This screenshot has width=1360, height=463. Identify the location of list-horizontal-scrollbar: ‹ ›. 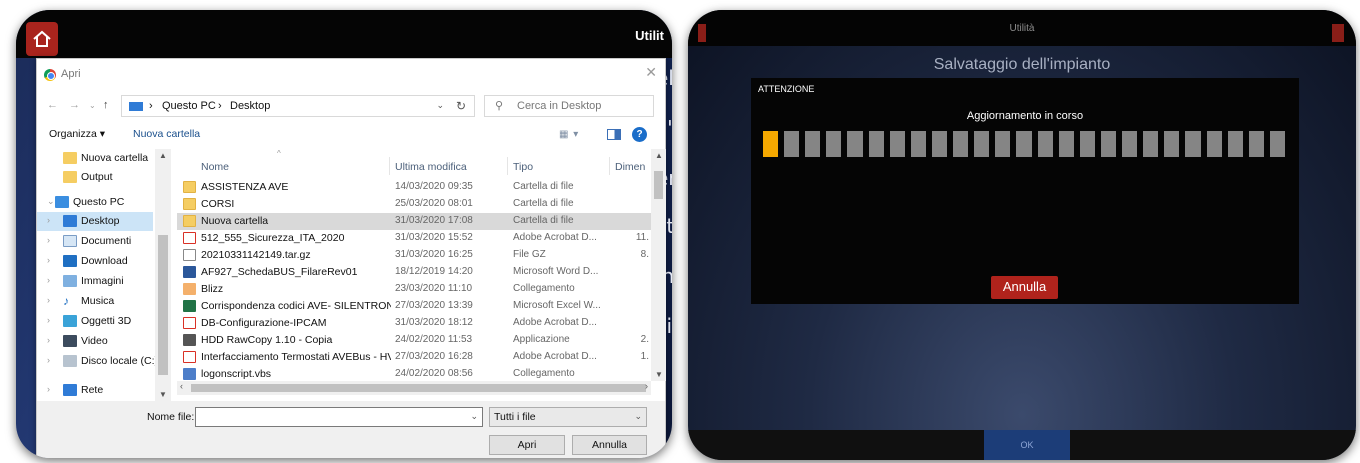
(414, 388).